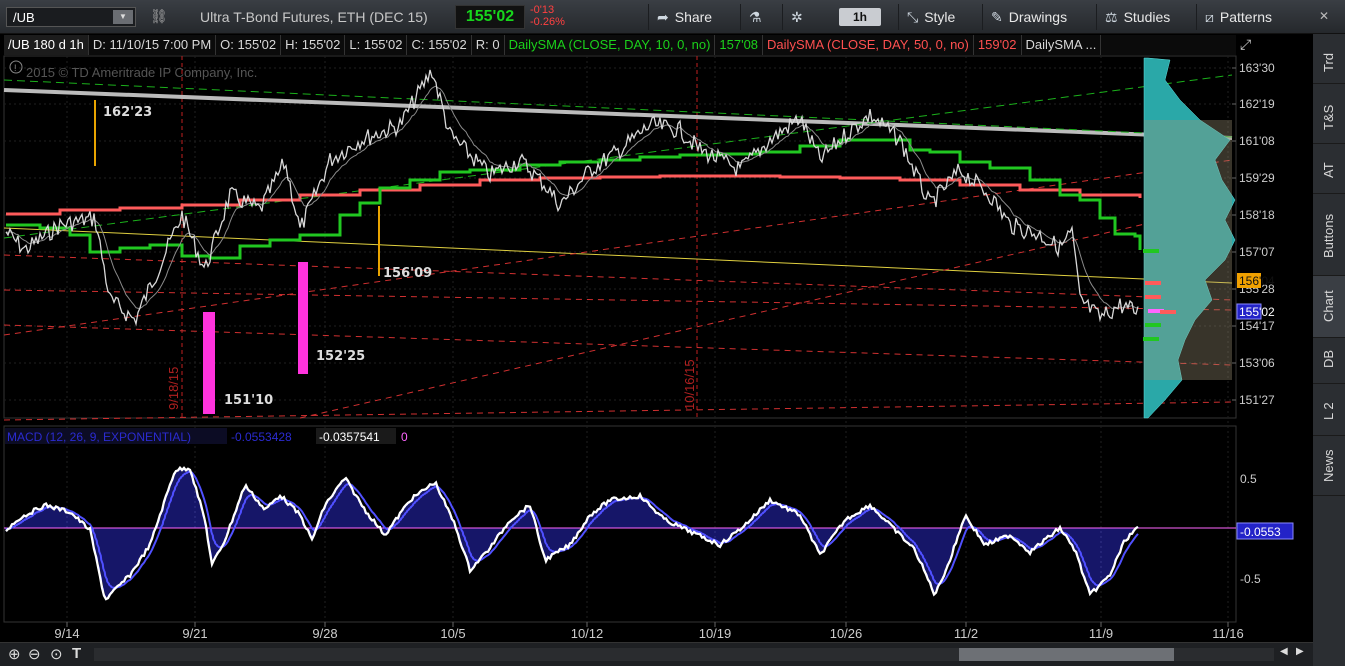  Describe the element at coordinates (1328, 358) in the screenshot. I see `tab-db-label: DB` at that location.